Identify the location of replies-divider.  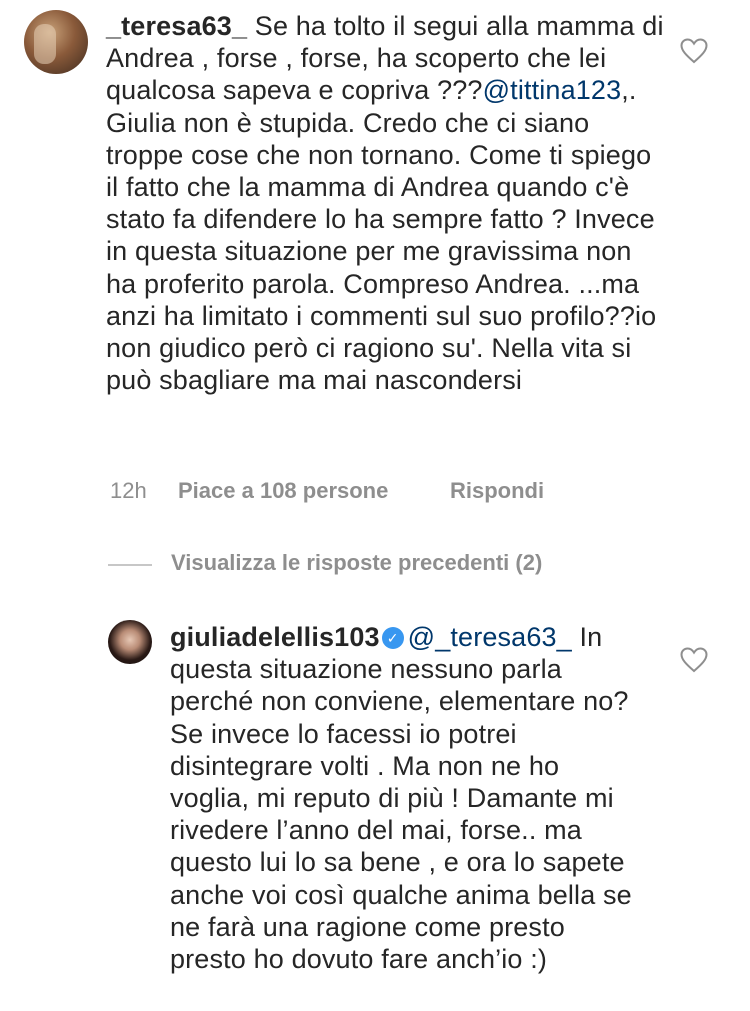
(130, 565).